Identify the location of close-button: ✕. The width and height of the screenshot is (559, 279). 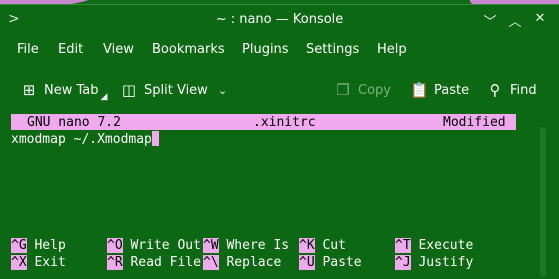
(540, 18).